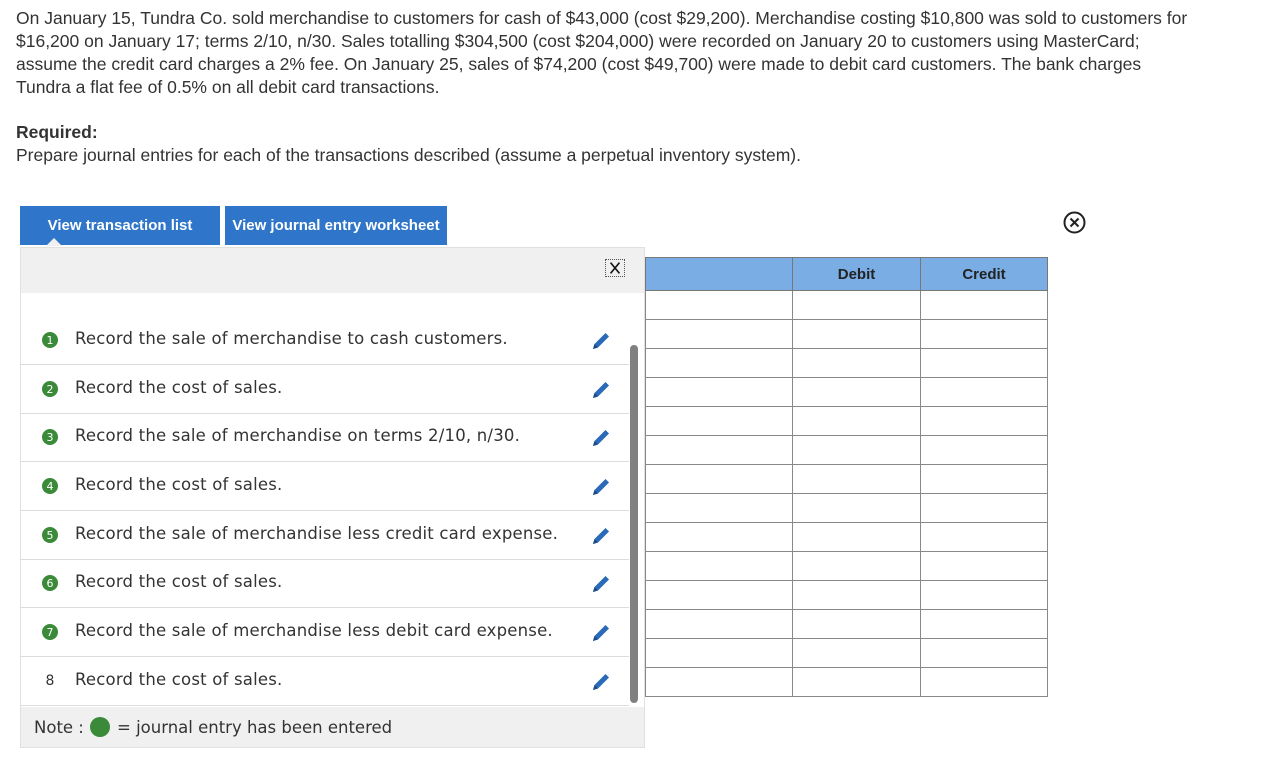  I want to click on note-text: = journal entry has been entered, so click(255, 727).